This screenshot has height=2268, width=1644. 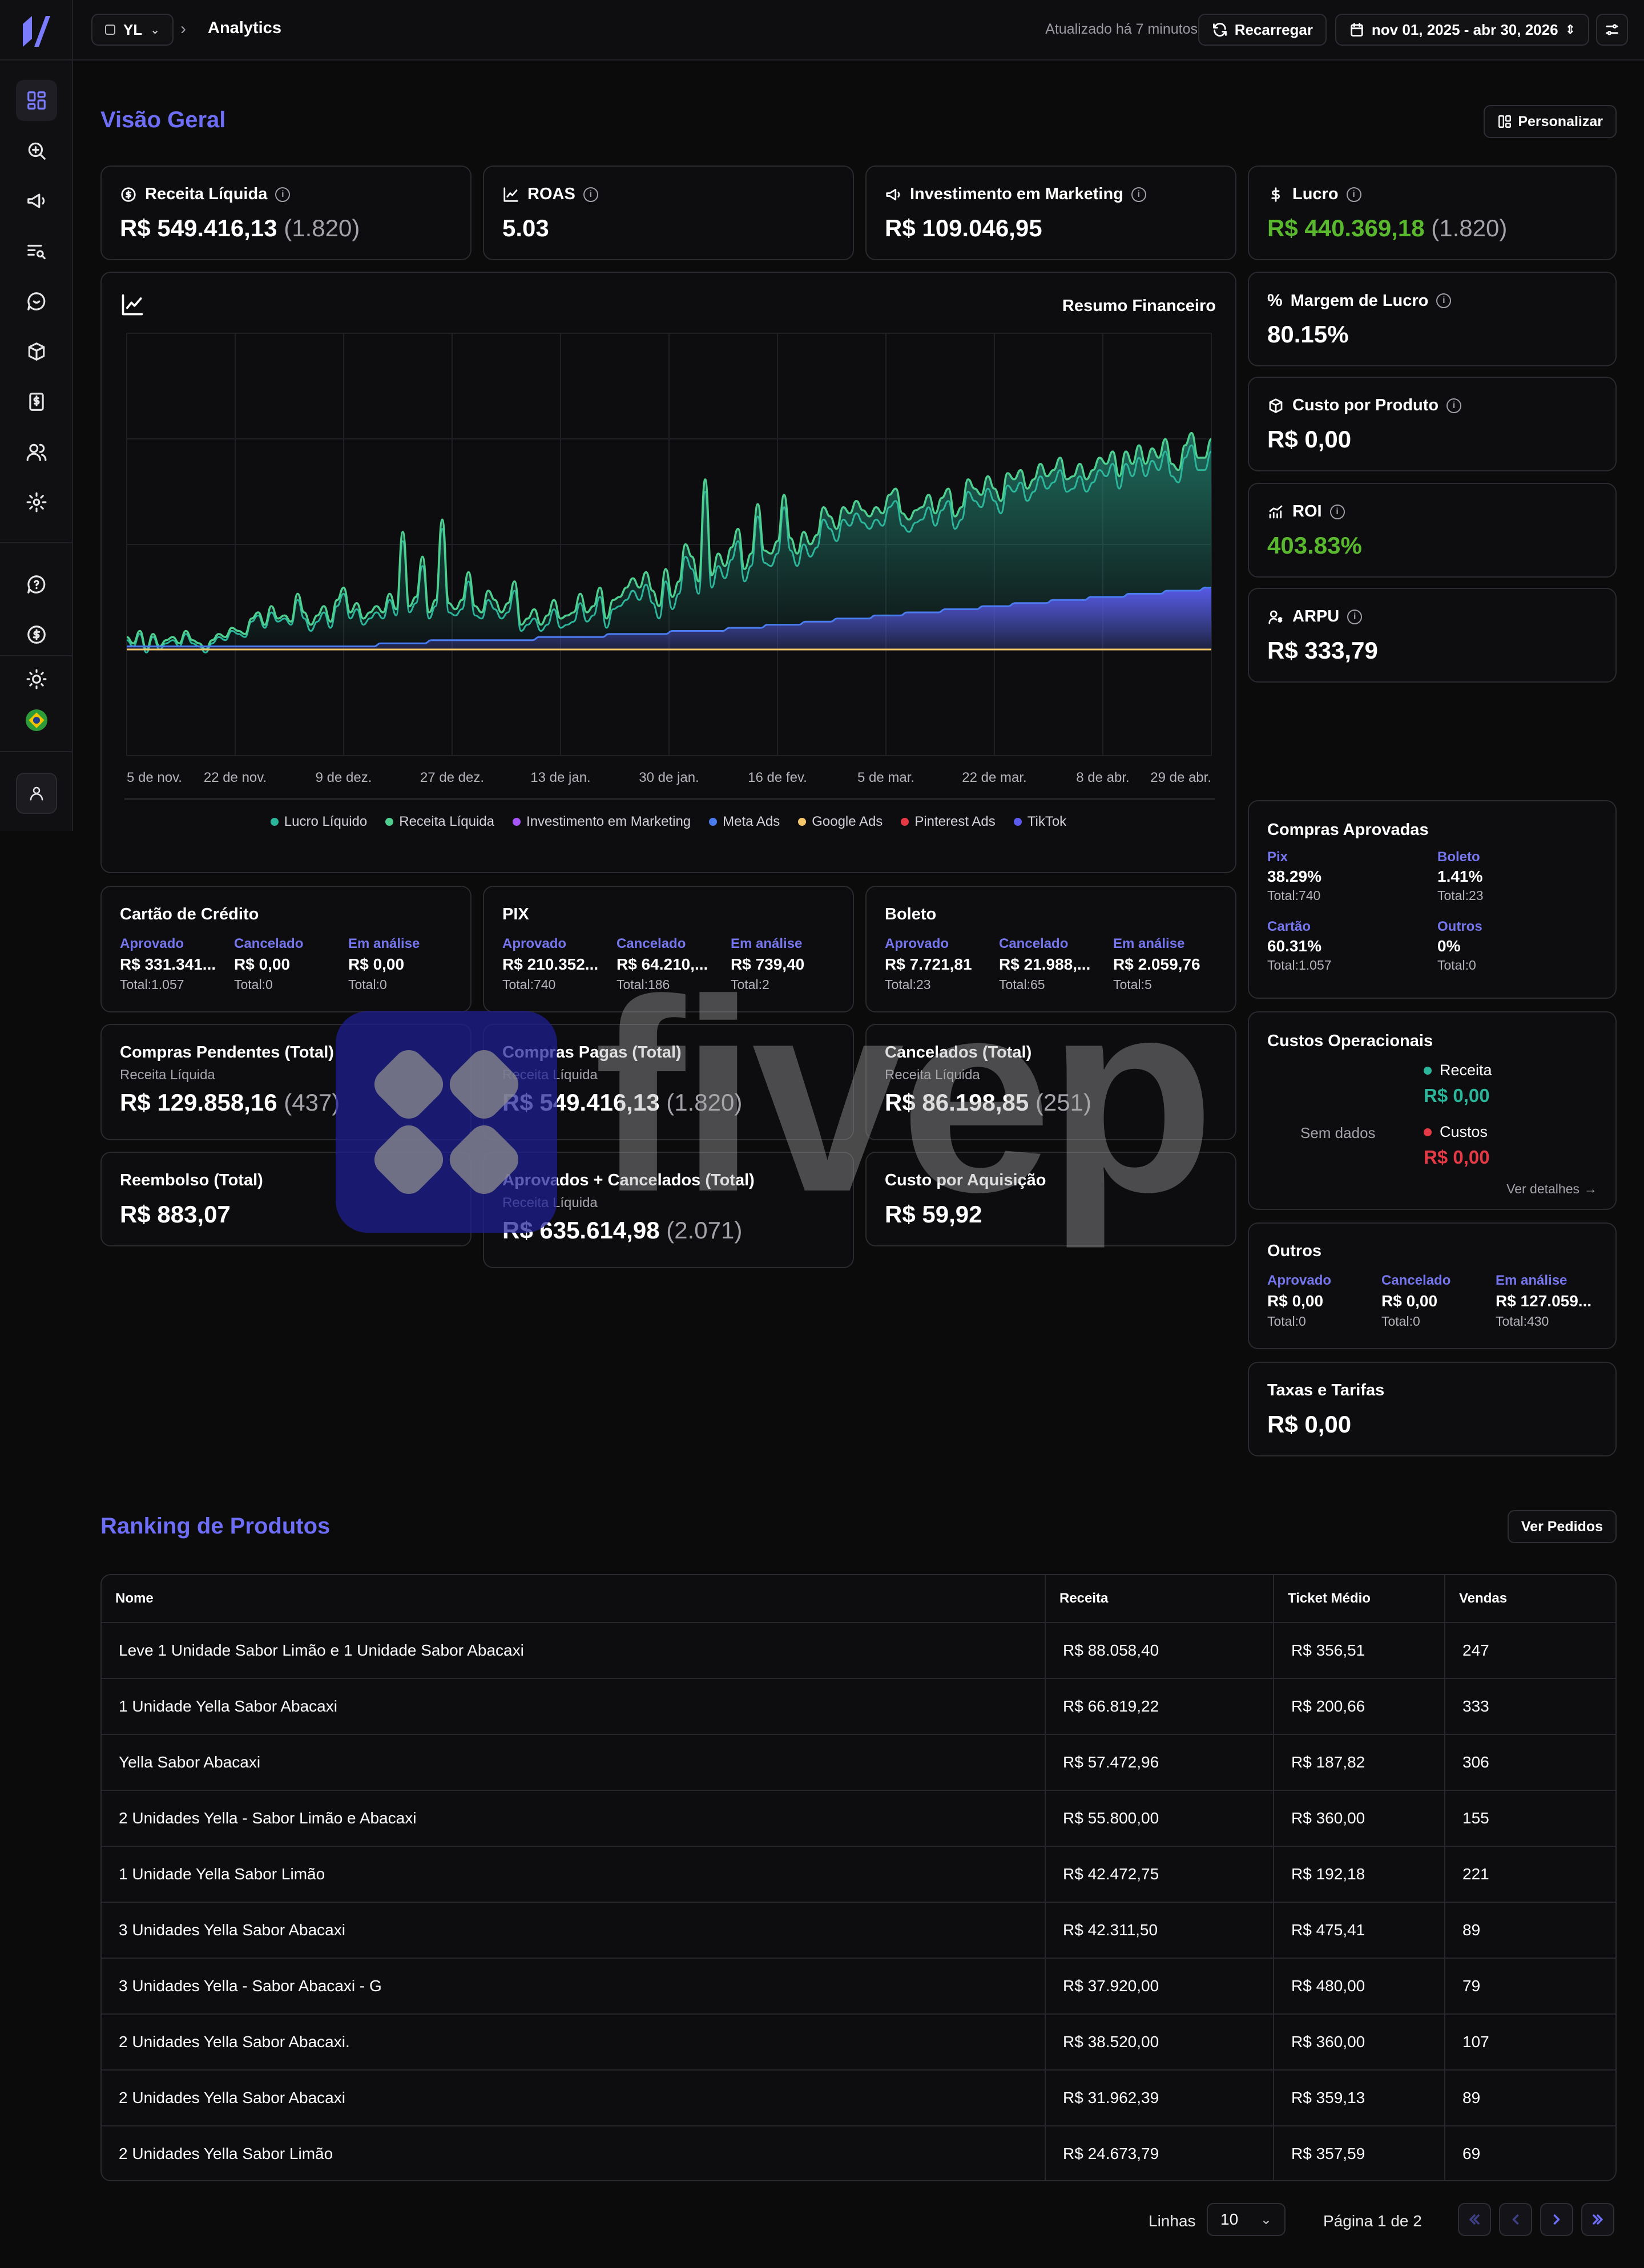 I want to click on chevron-up-down-icon: ⌄, so click(x=155, y=30).